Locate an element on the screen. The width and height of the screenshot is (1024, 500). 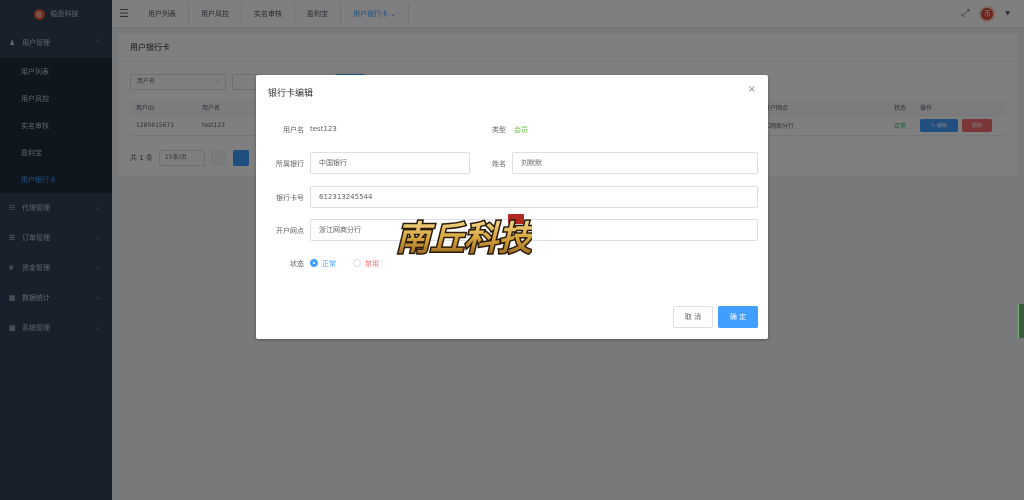
status-normal-label: 正常 is located at coordinates (329, 264).